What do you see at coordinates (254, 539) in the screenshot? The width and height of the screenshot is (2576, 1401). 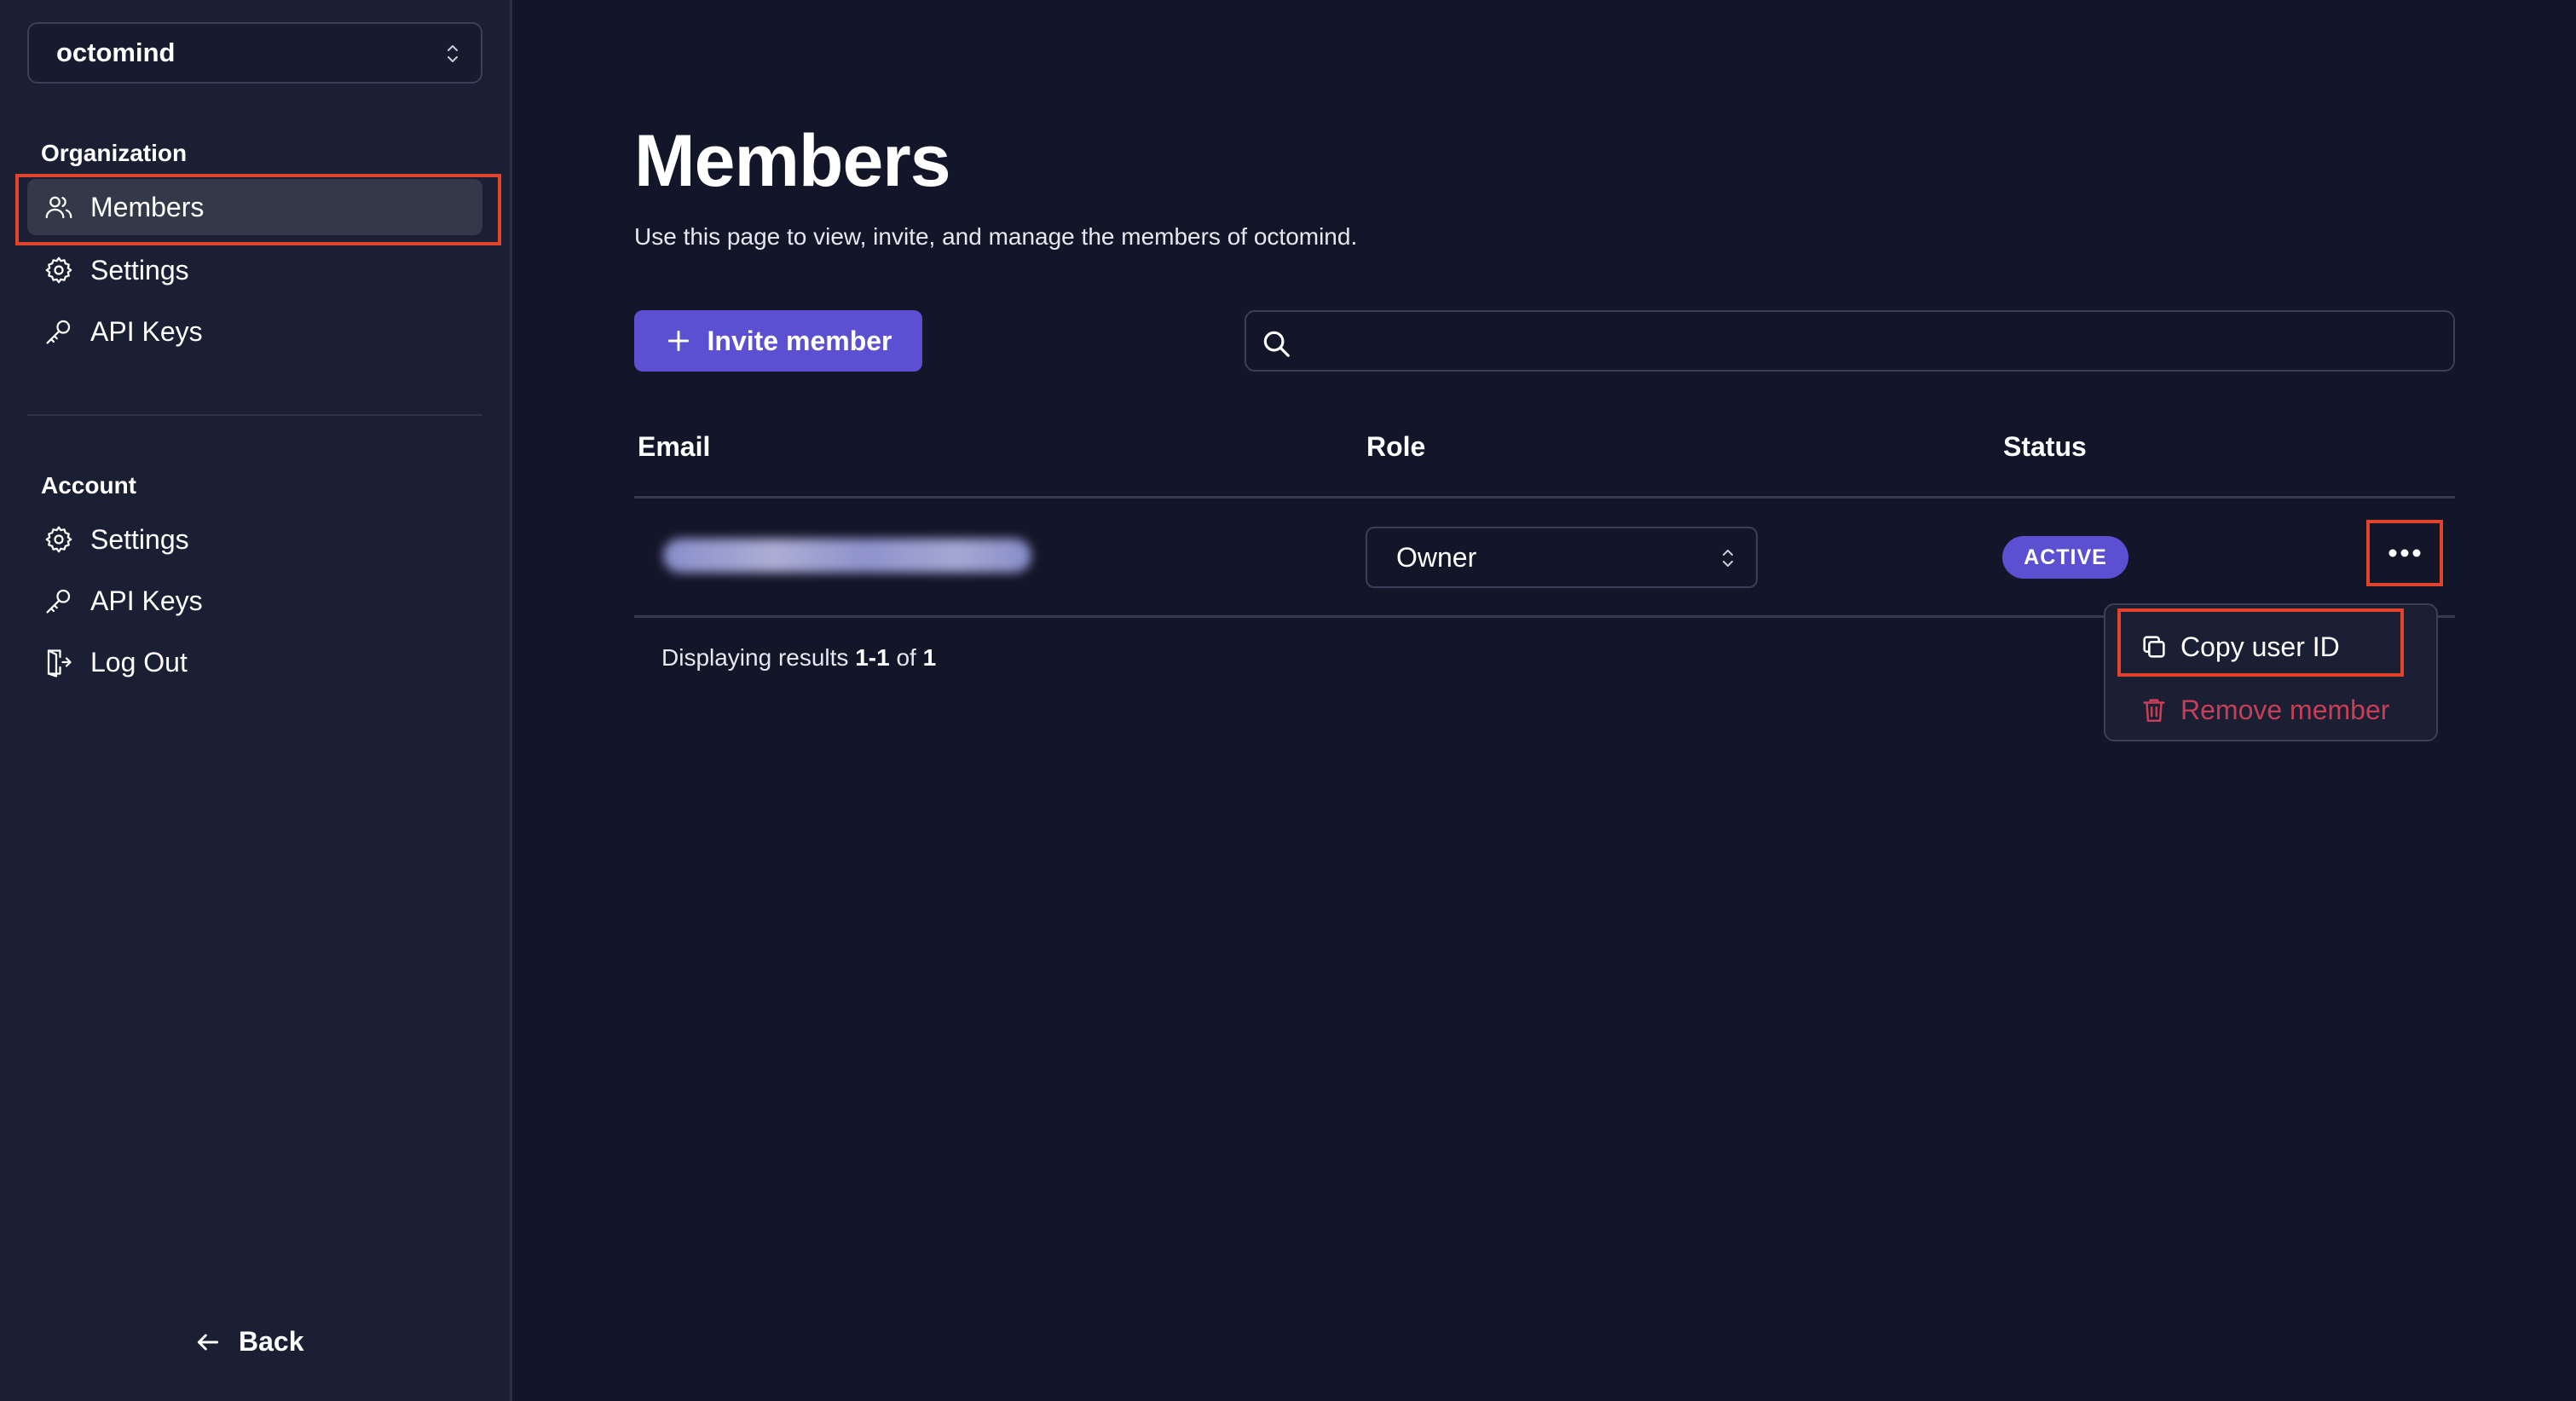 I see `sidebar-item-account-settings: Settings` at bounding box center [254, 539].